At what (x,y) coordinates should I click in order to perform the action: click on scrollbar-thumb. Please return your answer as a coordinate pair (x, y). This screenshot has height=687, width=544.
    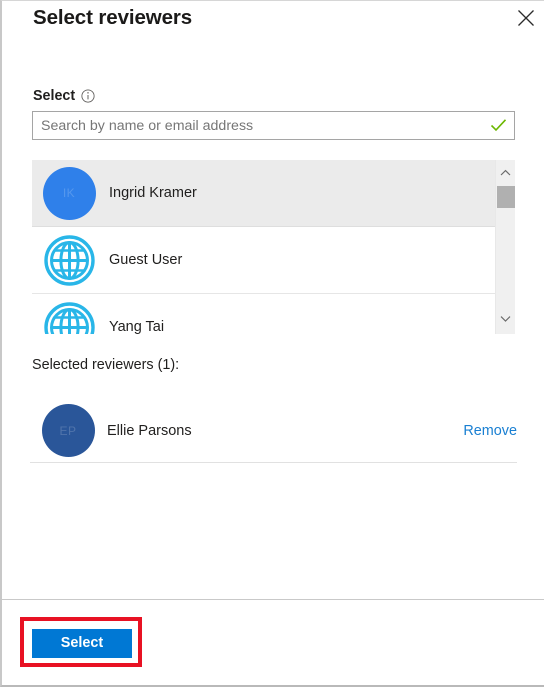
    Looking at the image, I should click on (506, 197).